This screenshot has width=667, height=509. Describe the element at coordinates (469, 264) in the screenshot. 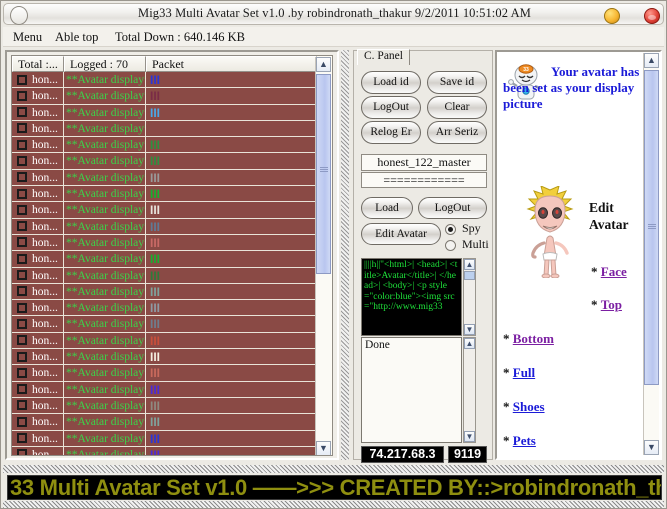

I see `code-scroll-up-icon: ▲` at that location.